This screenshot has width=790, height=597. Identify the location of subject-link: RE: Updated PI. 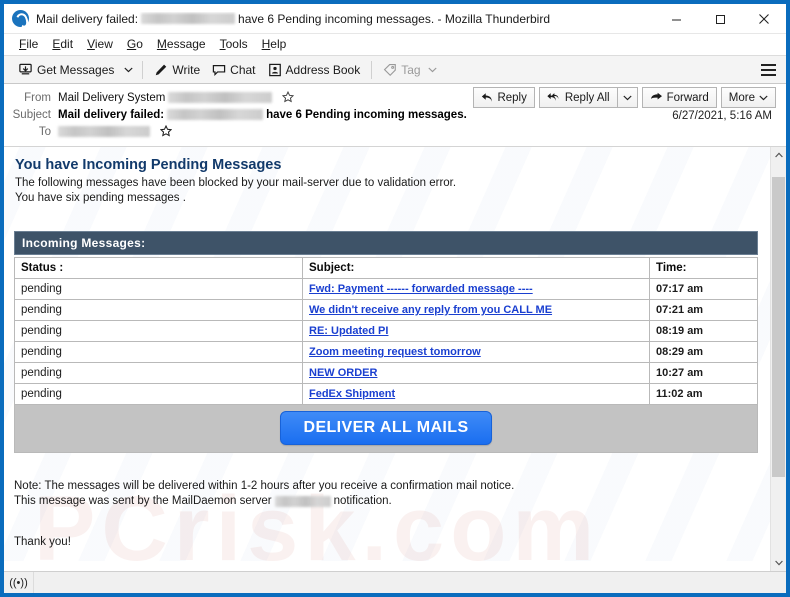
(348, 331).